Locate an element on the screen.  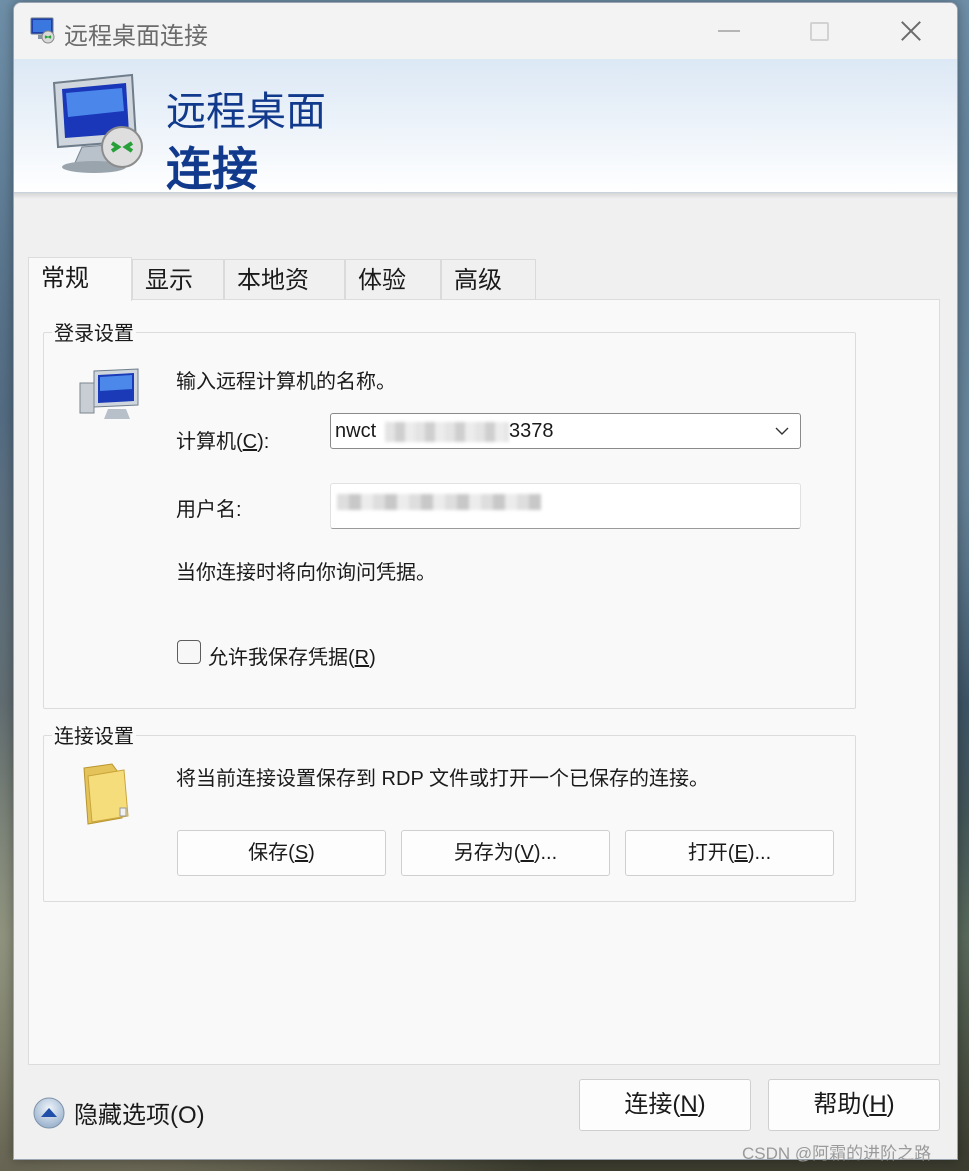
minimize-icon is located at coordinates (729, 31).